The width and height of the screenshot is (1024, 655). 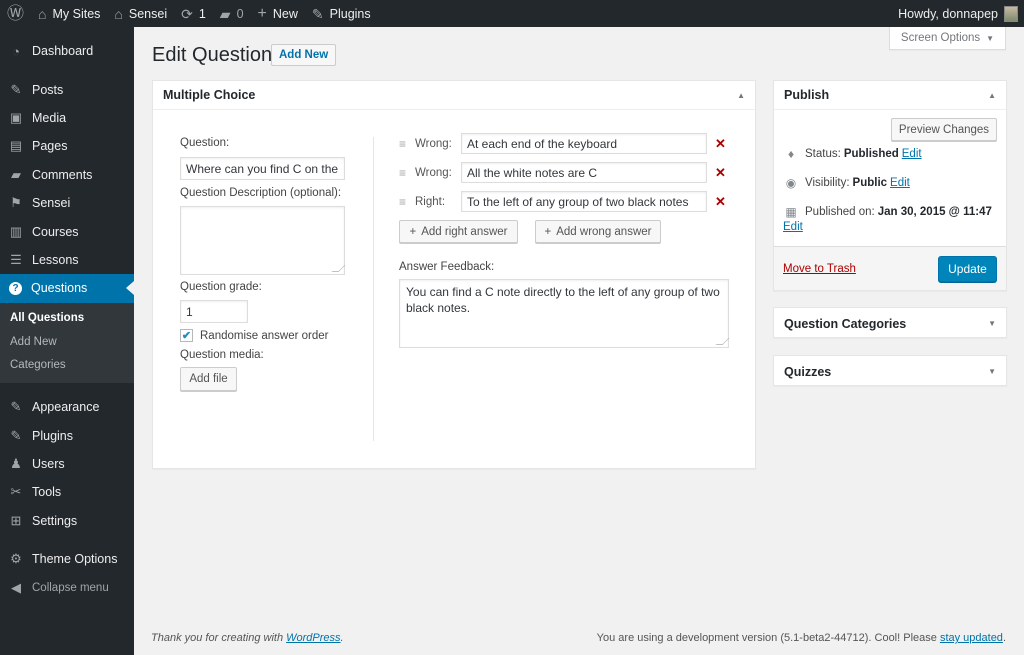 I want to click on plugins-label: Plugins, so click(x=350, y=13).